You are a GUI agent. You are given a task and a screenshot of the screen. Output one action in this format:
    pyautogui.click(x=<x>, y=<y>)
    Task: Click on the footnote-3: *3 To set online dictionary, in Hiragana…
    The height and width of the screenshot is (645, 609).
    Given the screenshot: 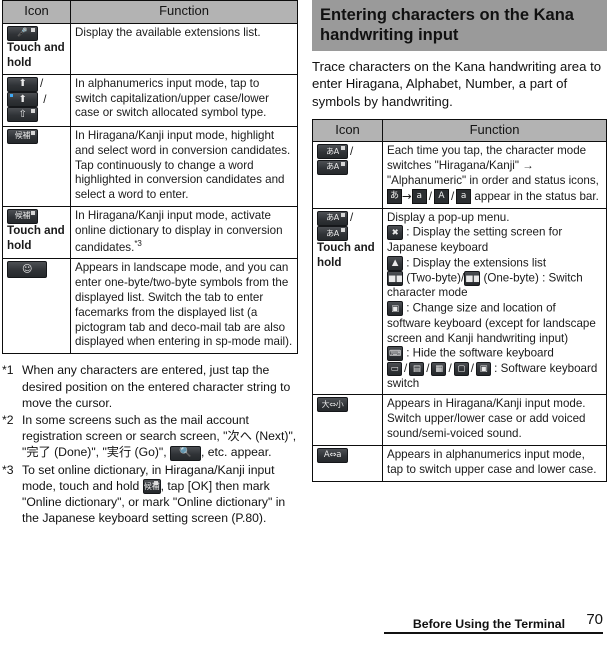 What is the action you would take?
    pyautogui.click(x=150, y=494)
    